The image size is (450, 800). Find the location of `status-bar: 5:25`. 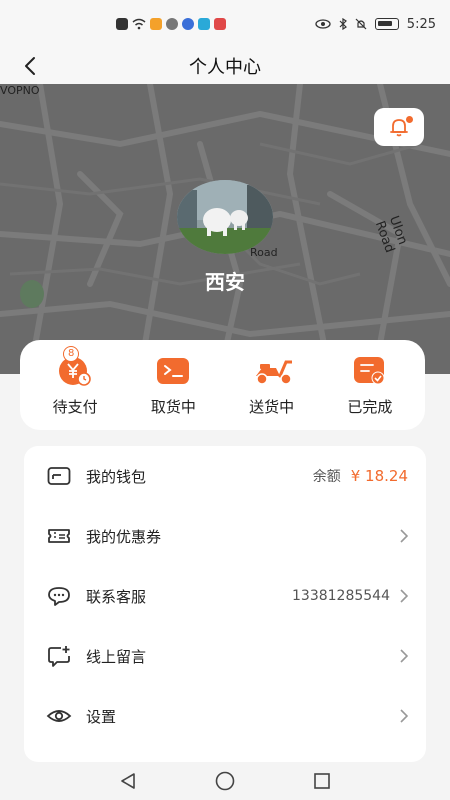

status-bar: 5:25 is located at coordinates (225, 24).